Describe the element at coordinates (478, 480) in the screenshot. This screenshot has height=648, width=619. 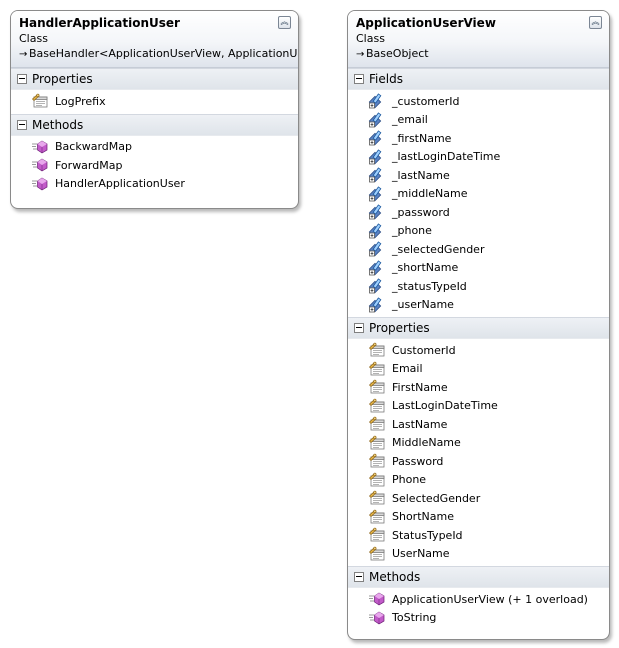
I see `member-item: Phone` at that location.